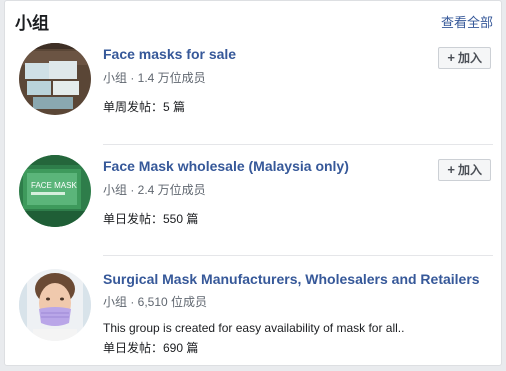 The height and width of the screenshot is (371, 506). Describe the element at coordinates (54, 185) in the screenshot. I see `avatar-box-text: FACE MASK` at that location.